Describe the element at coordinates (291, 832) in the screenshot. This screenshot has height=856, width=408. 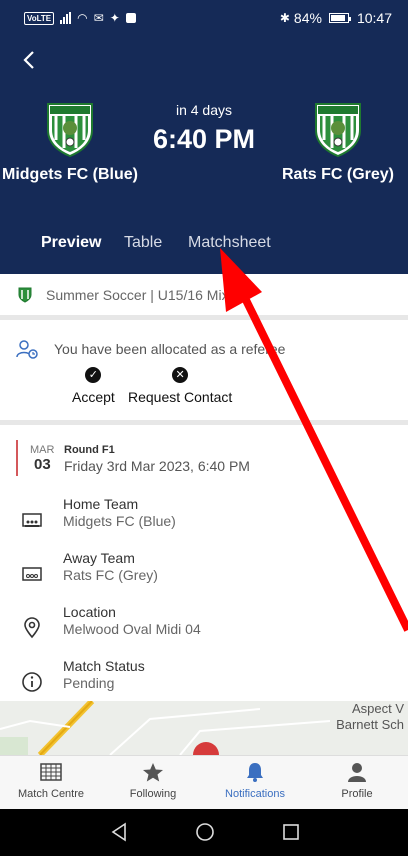
I see `recents-square-icon` at that location.